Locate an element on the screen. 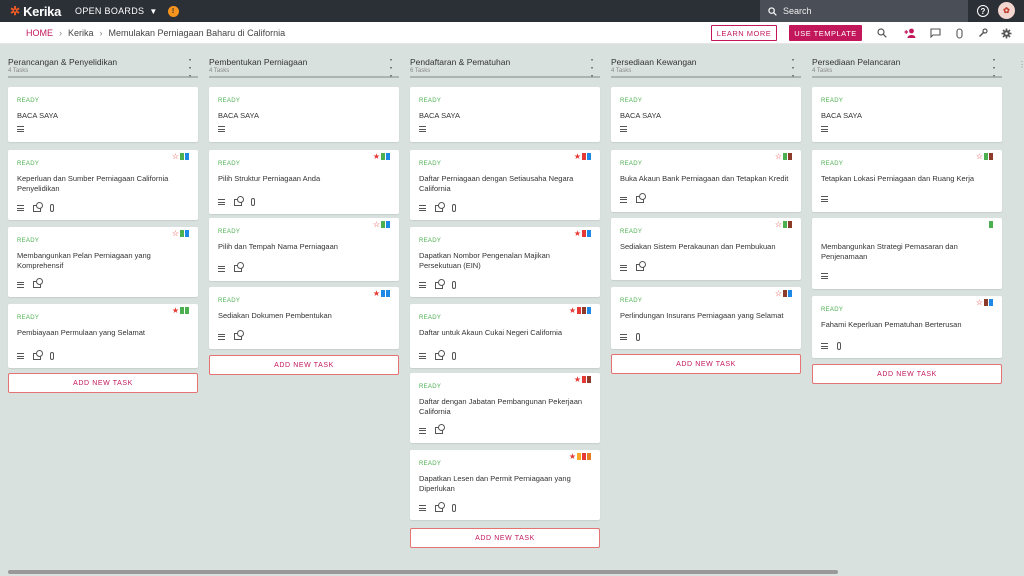 This screenshot has width=1024, height=576. task-title: Fahami Keperluan Pematuhan Berterusan is located at coordinates (891, 324).